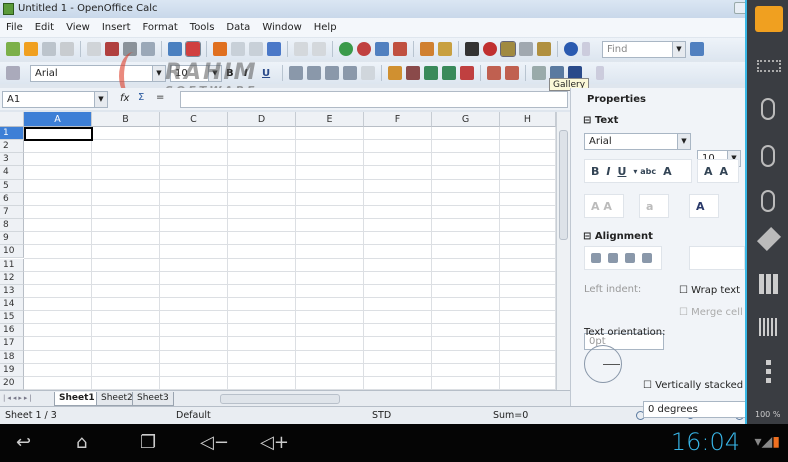 This screenshot has width=788, height=462. Describe the element at coordinates (23, 442) in the screenshot. I see `back-icon: ↩` at that location.